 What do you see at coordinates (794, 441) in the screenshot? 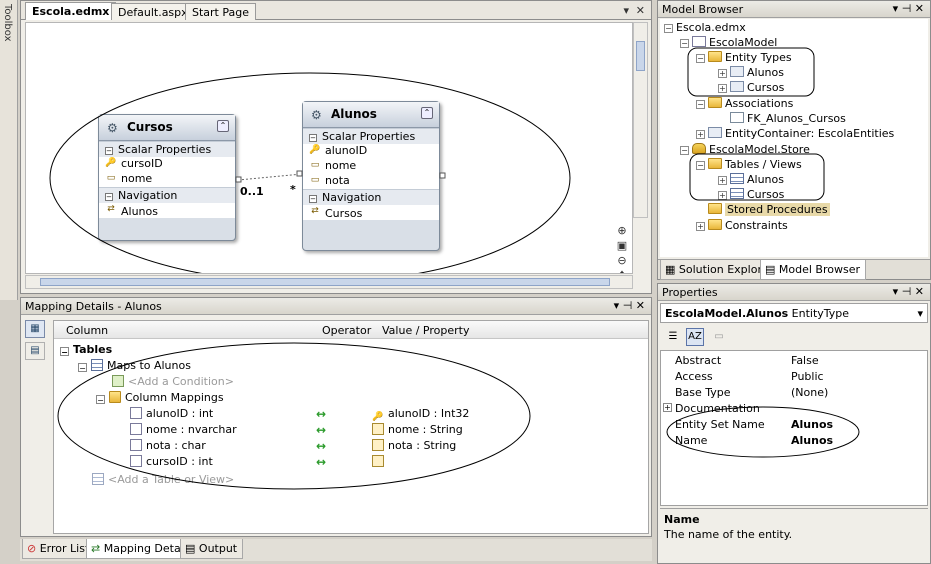
I see `property-row-name: Name Alunos` at bounding box center [794, 441].